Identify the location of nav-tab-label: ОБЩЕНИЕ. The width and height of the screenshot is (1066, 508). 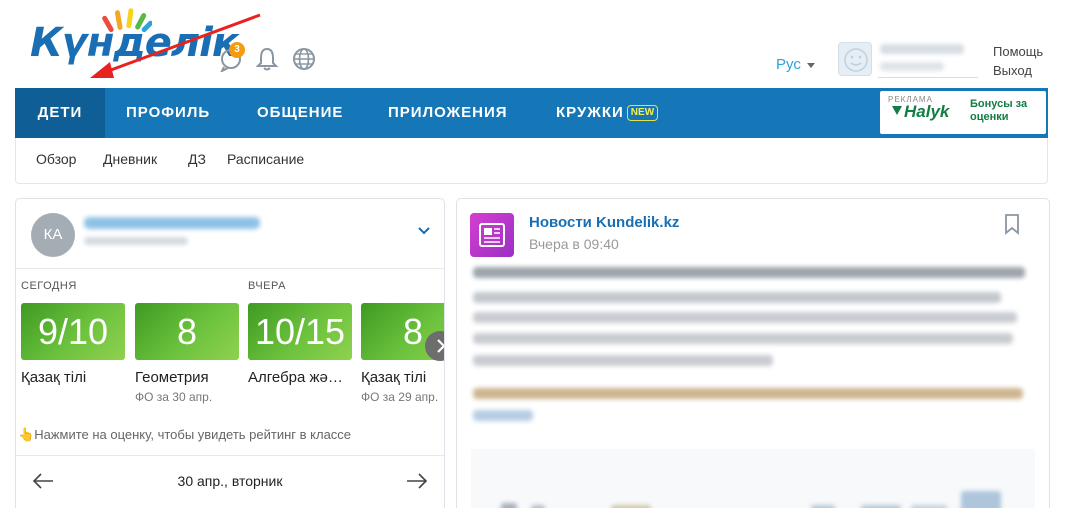
(300, 112).